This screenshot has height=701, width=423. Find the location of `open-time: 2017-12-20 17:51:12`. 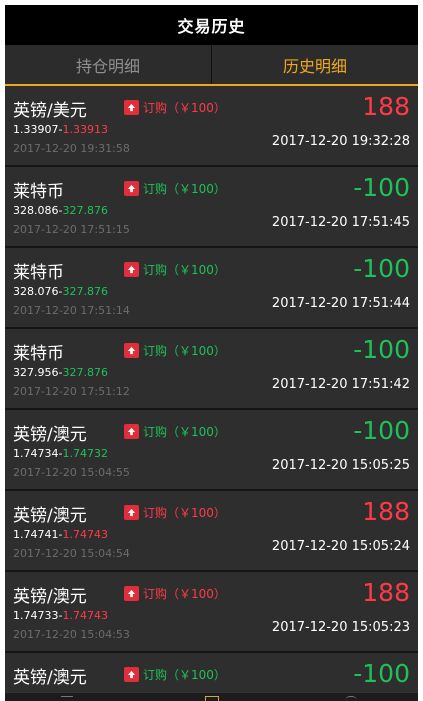

open-time: 2017-12-20 17:51:12 is located at coordinates (71, 391).